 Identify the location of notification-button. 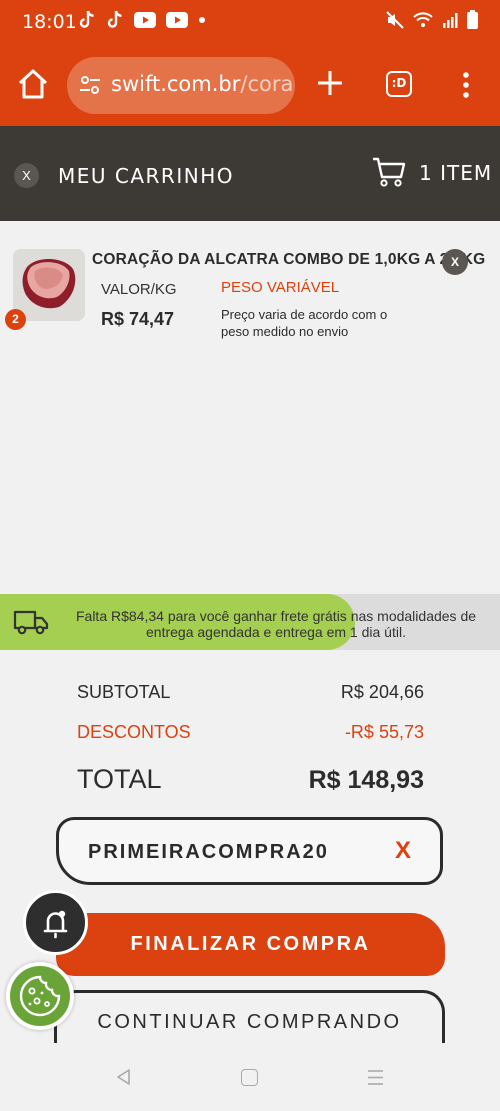
(55, 922).